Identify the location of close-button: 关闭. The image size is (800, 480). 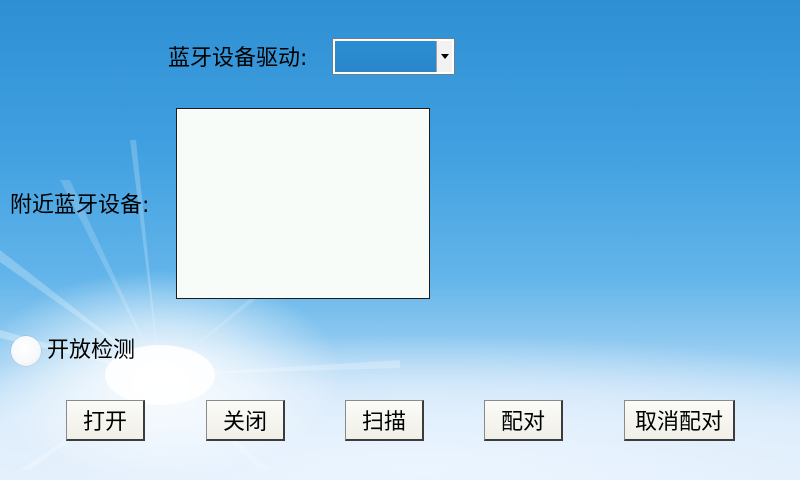
(245, 420).